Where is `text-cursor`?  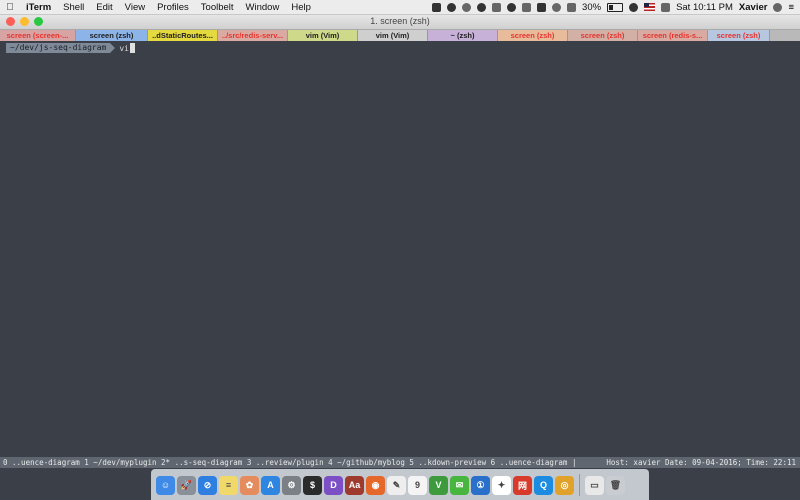
text-cursor is located at coordinates (132, 48).